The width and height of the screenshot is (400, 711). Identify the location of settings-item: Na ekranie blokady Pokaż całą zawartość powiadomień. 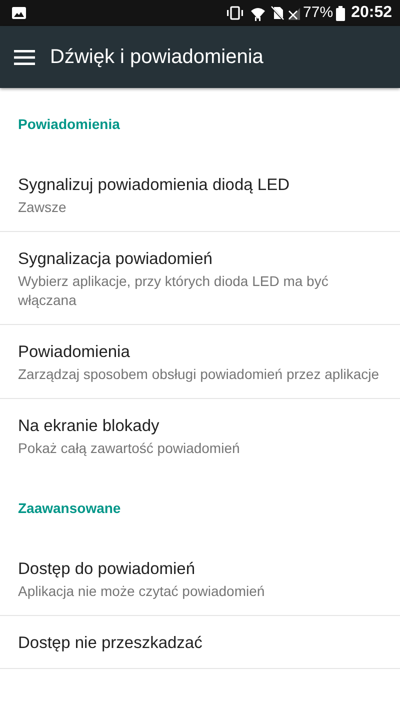
(200, 435).